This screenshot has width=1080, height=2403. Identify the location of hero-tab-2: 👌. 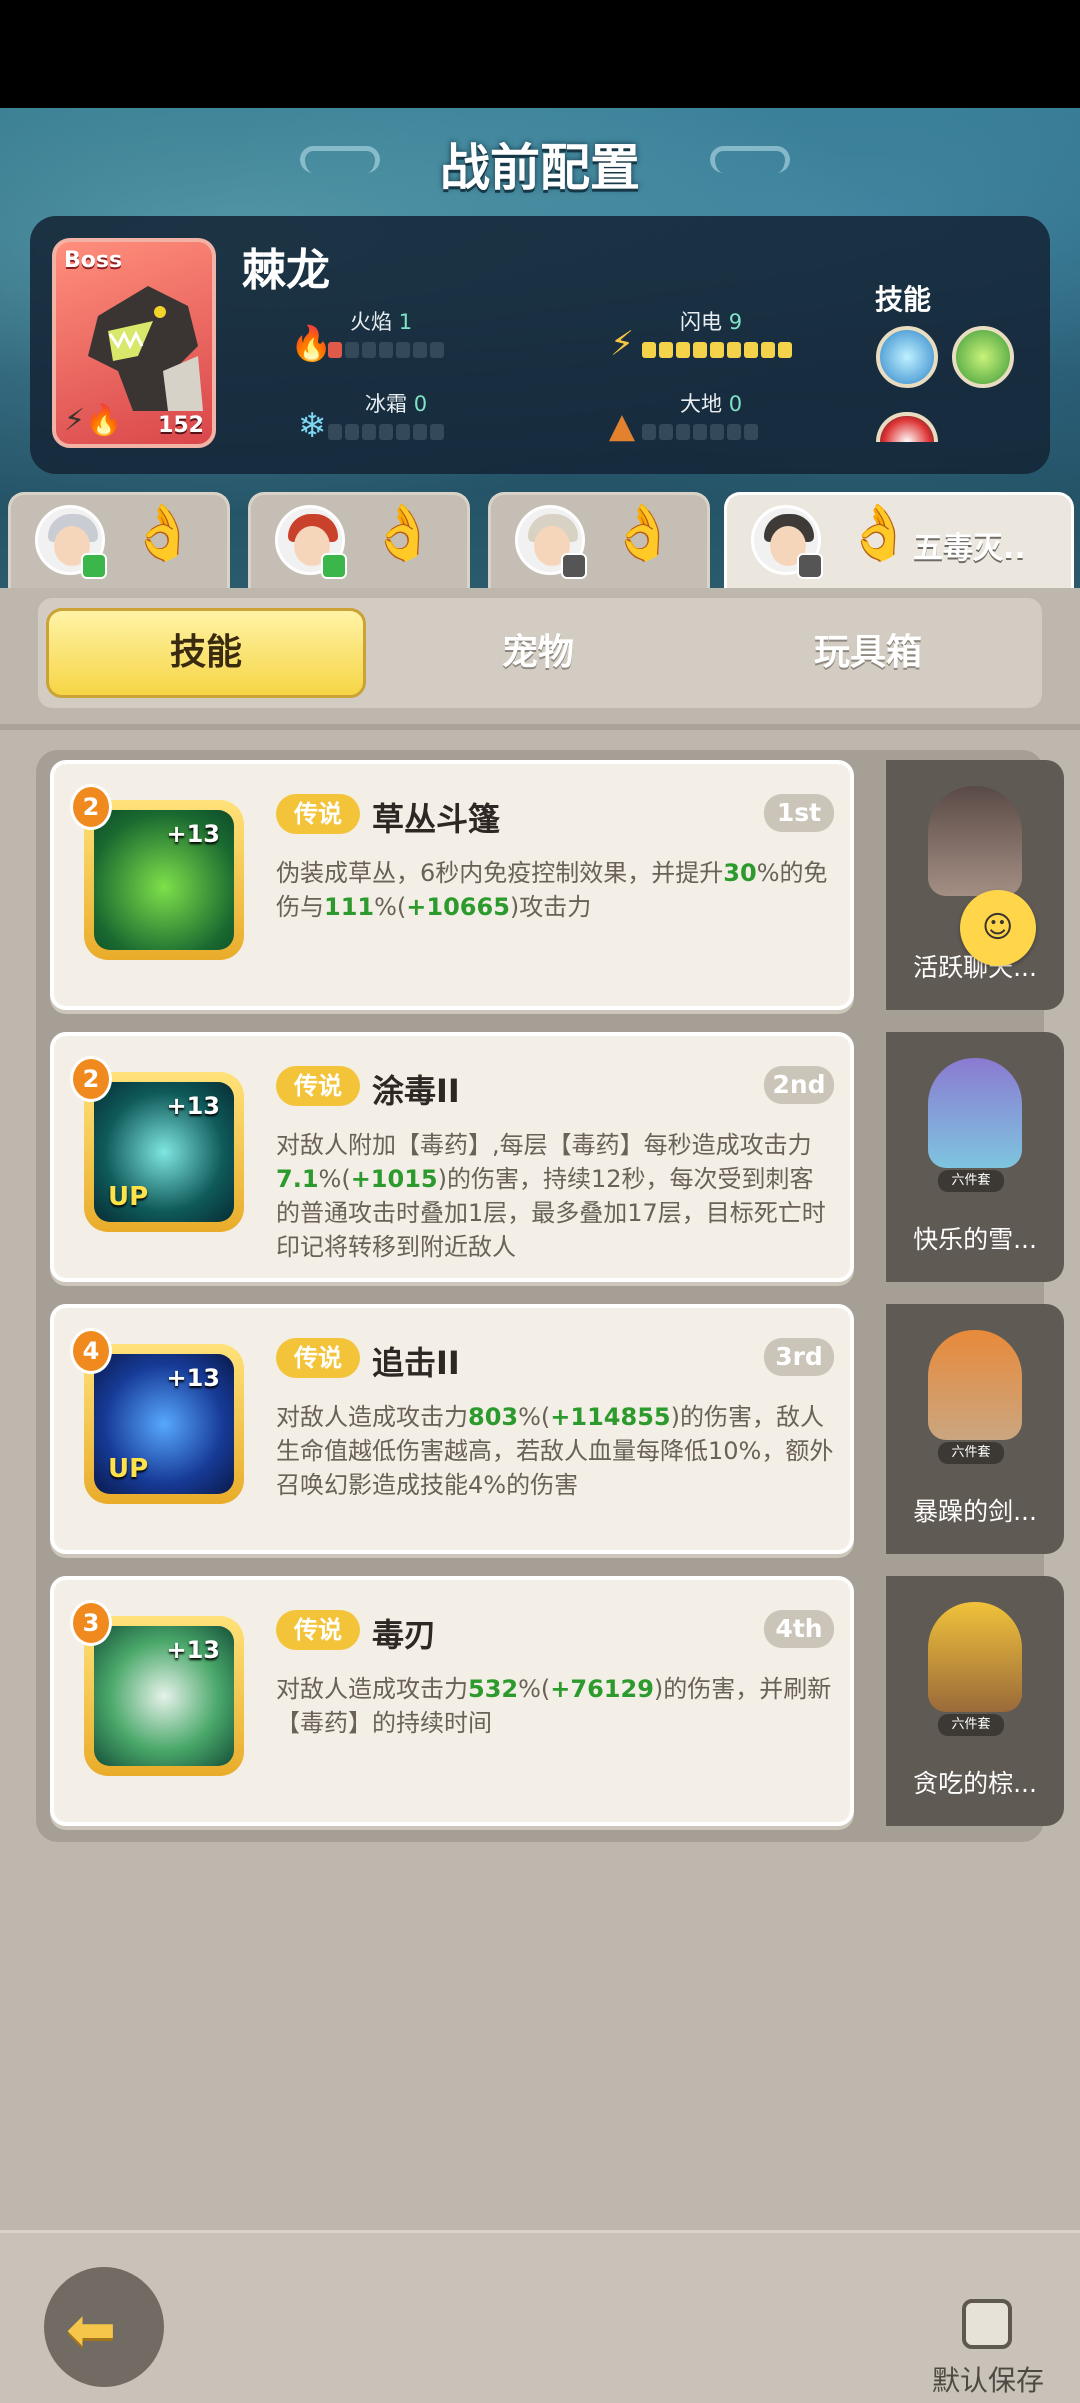
(359, 540).